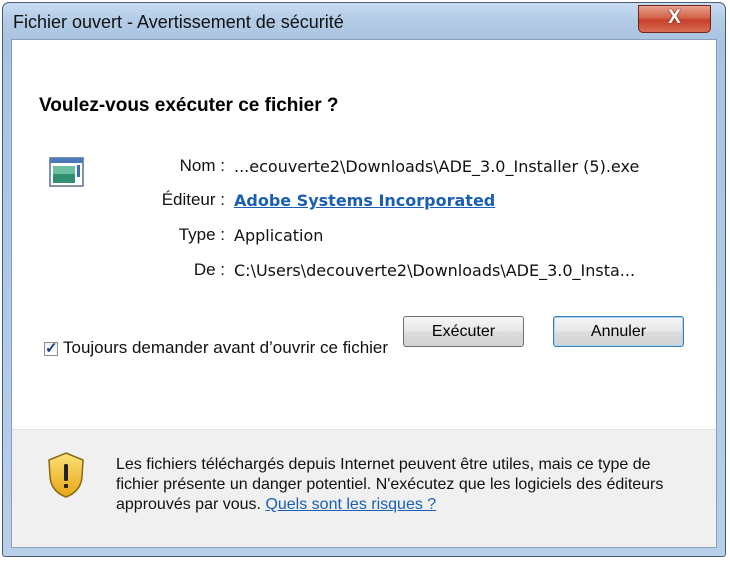 The image size is (730, 562). I want to click on type-value: Application, so click(279, 235).